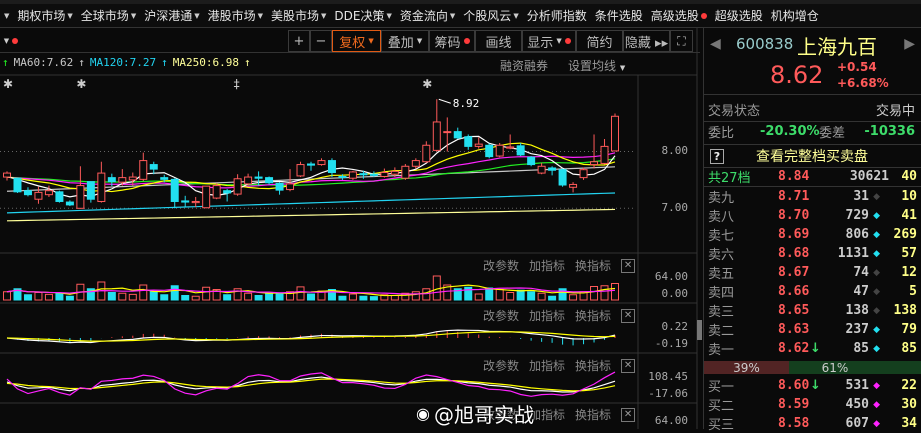 The height and width of the screenshot is (433, 921). Describe the element at coordinates (812, 348) in the screenshot. I see `order-book-row: 卖一 8.62 ↓ 85 ◆ 85` at that location.